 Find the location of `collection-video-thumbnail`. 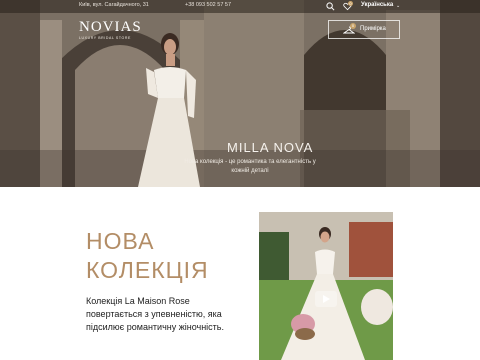

collection-video-thumbnail is located at coordinates (326, 286).